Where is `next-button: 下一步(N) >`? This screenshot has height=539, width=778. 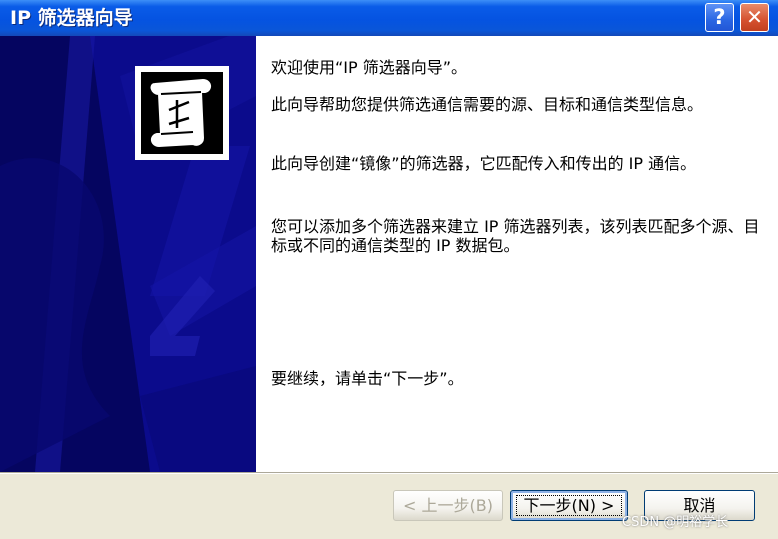
next-button: 下一步(N) > is located at coordinates (569, 505).